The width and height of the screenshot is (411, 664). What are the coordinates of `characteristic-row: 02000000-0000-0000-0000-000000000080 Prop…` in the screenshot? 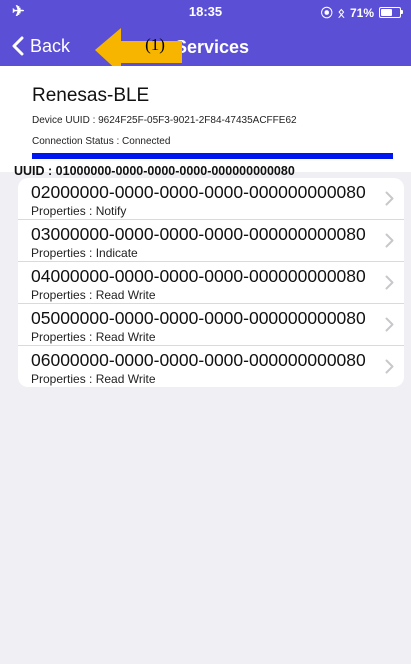 It's located at (211, 199).